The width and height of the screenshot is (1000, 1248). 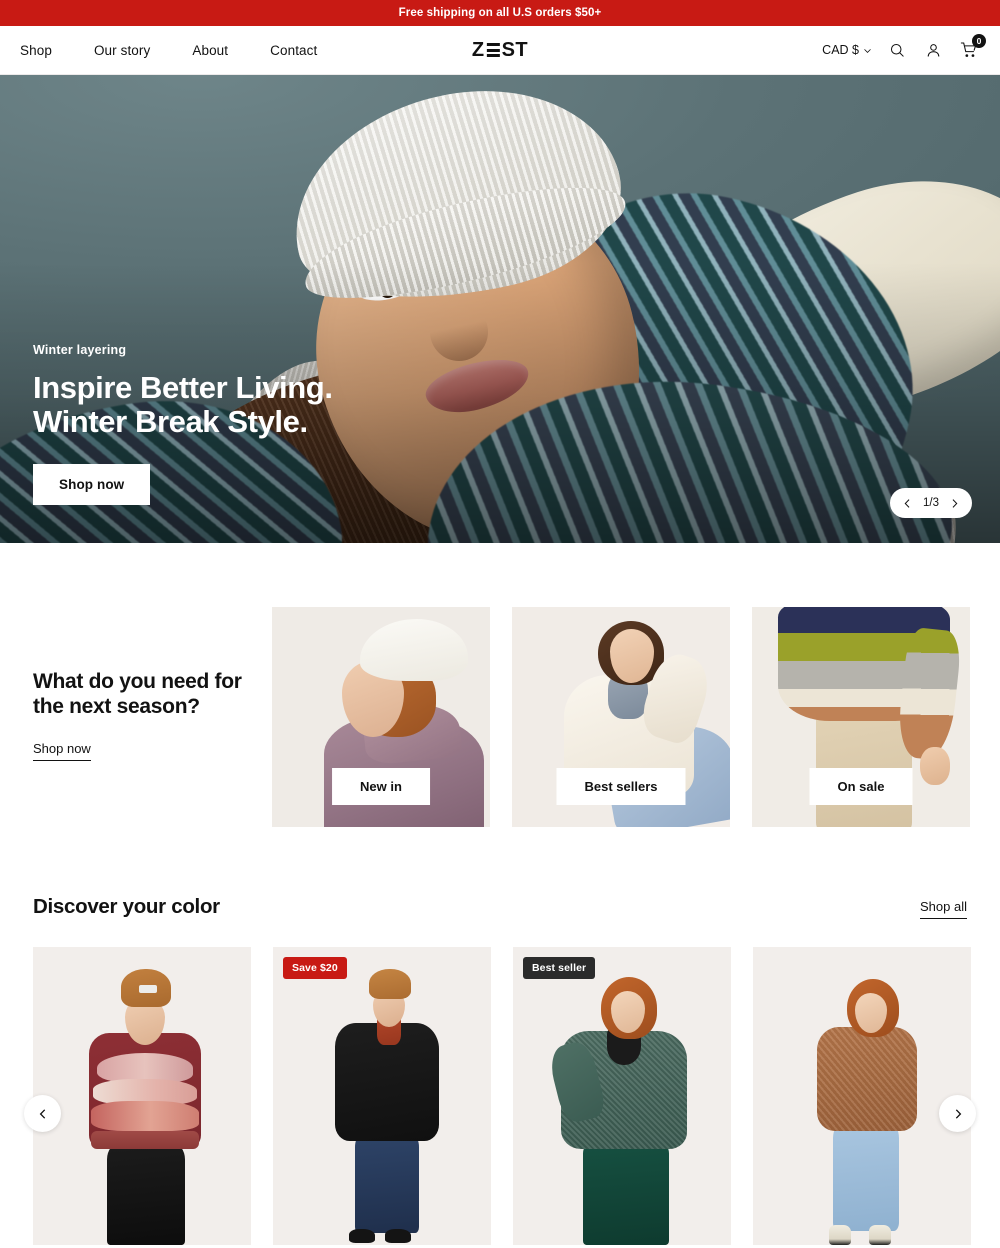 I want to click on currency-label: CAD $, so click(x=840, y=50).